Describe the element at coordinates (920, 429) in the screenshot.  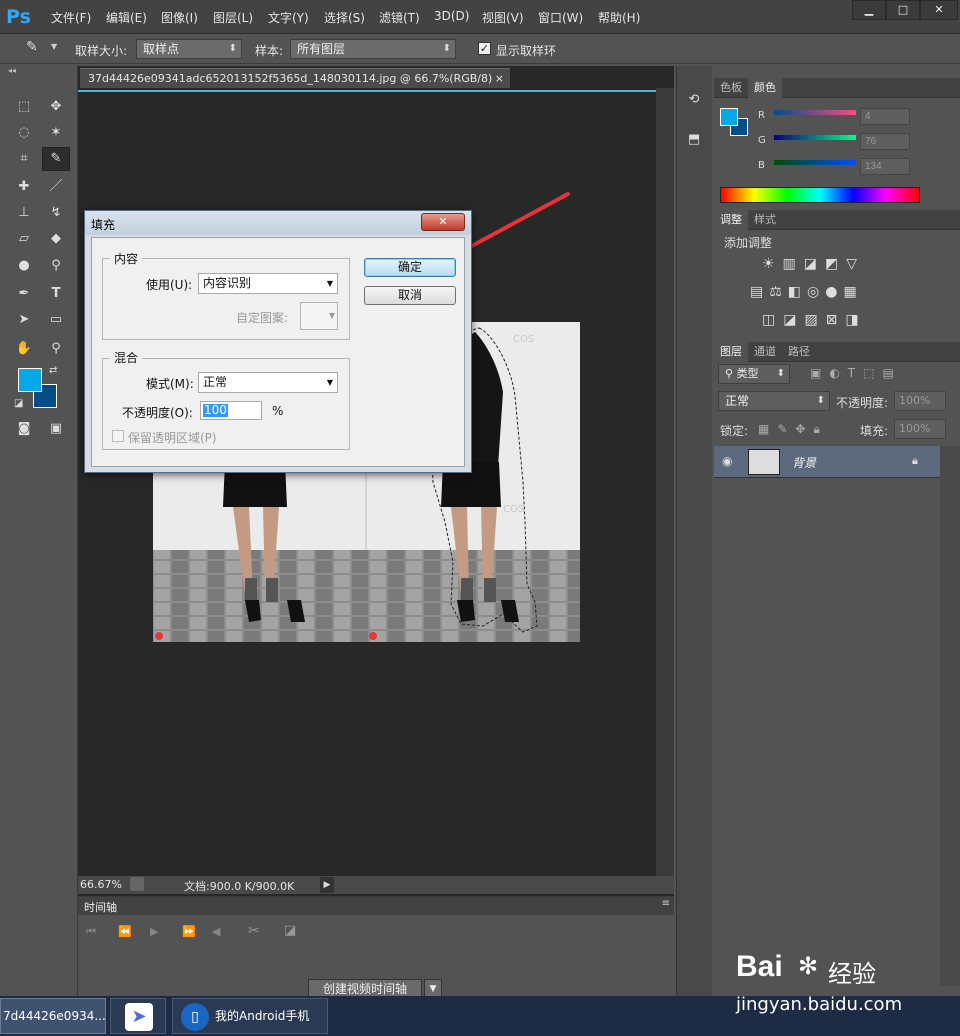
I see `fill-field: 100%` at that location.